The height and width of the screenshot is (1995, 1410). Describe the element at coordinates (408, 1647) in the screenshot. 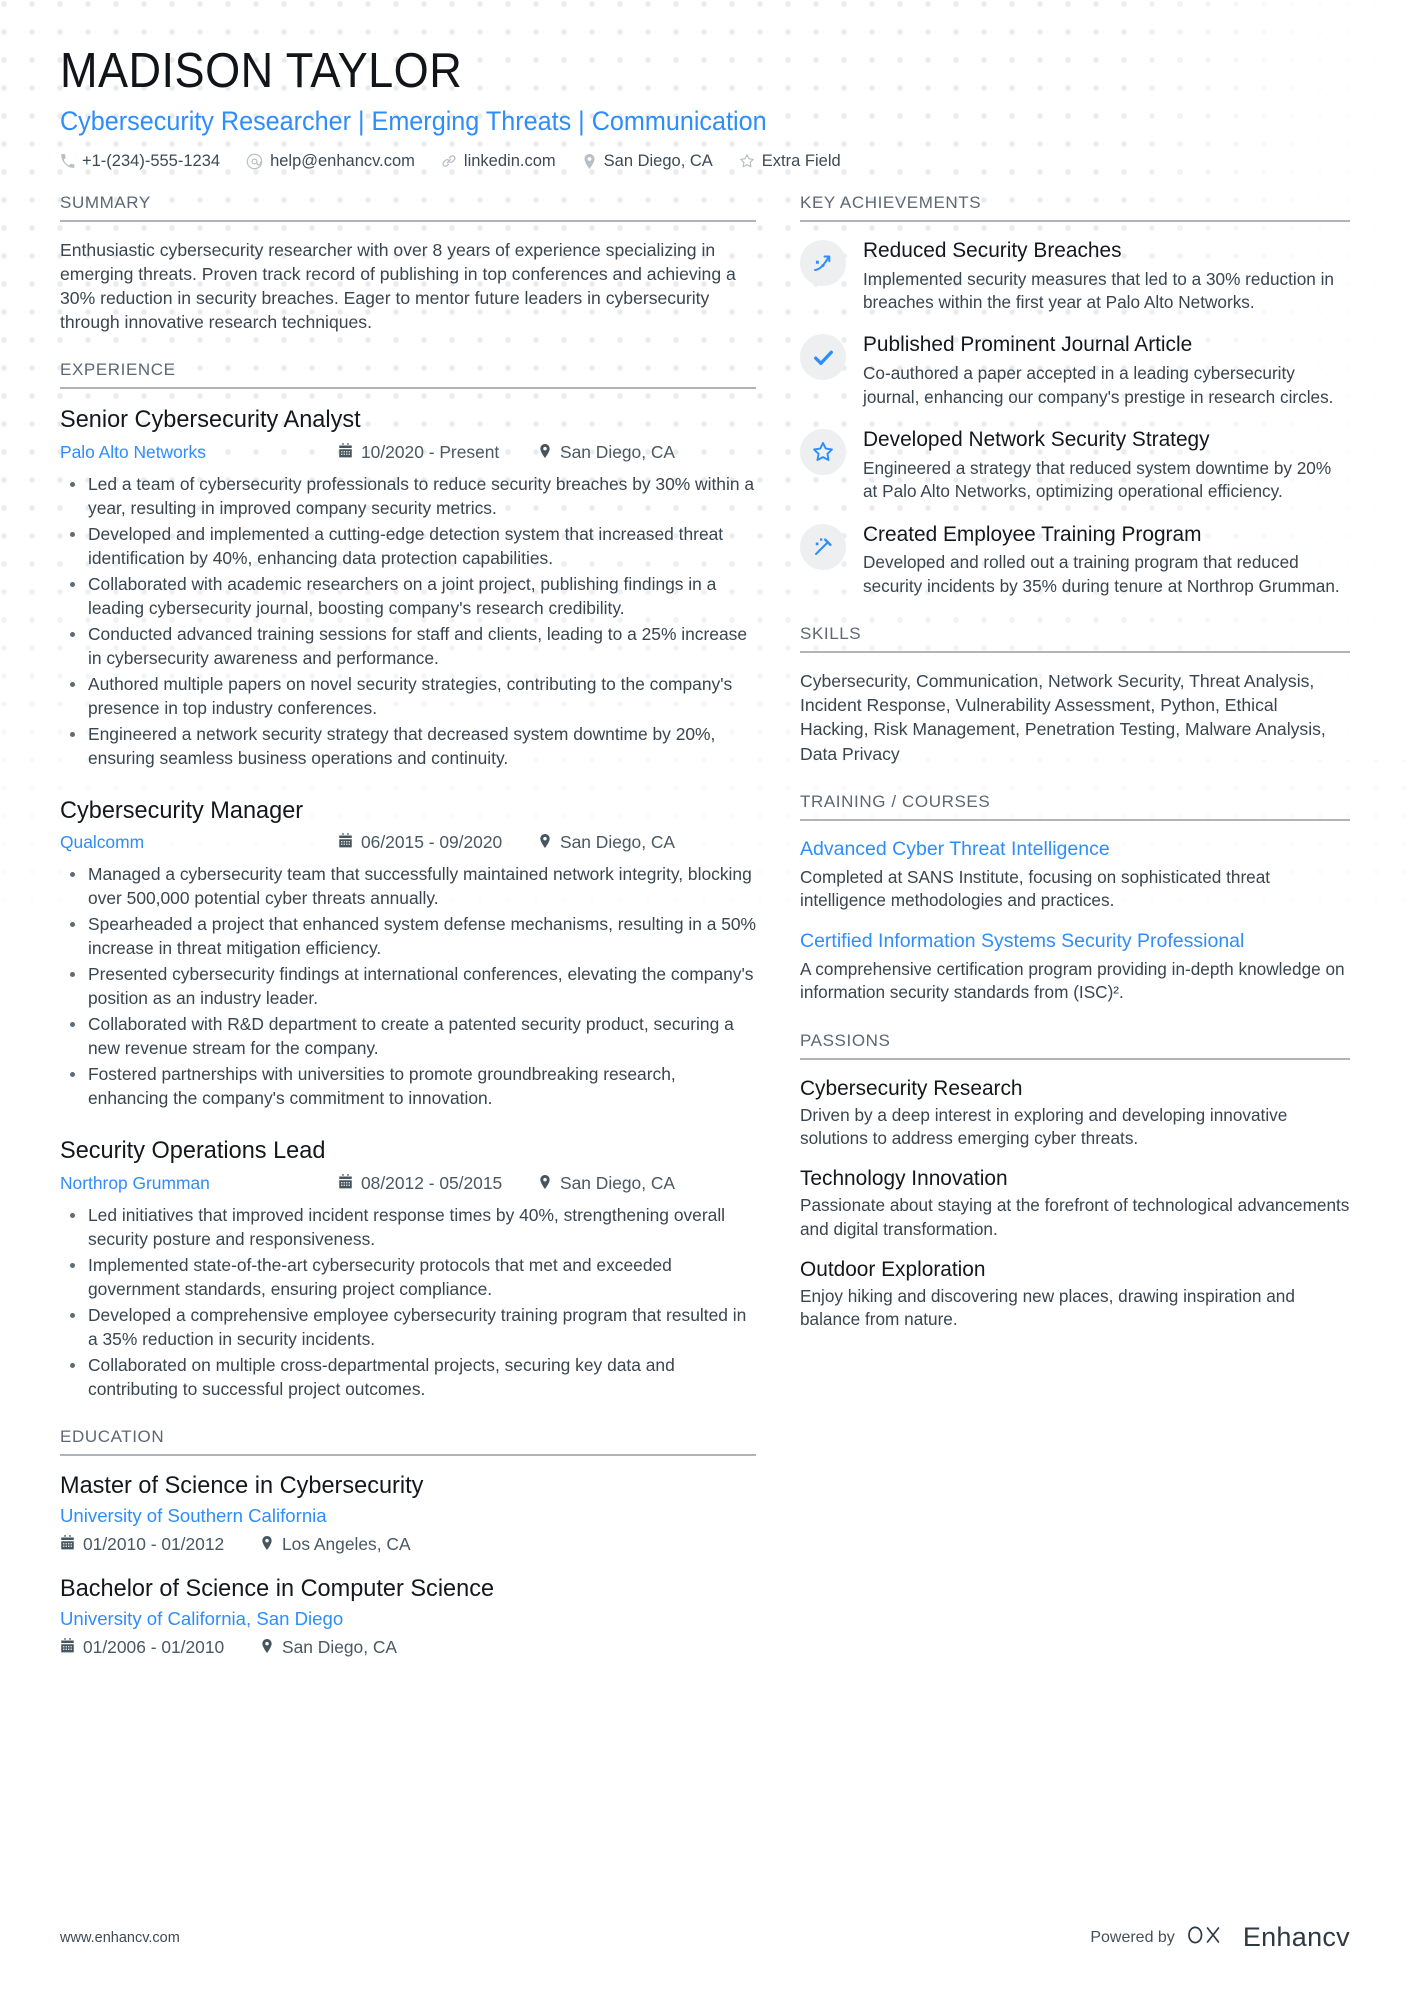

I see `education-meta: 01/2006 - 01/2010 San Diego, CA` at that location.